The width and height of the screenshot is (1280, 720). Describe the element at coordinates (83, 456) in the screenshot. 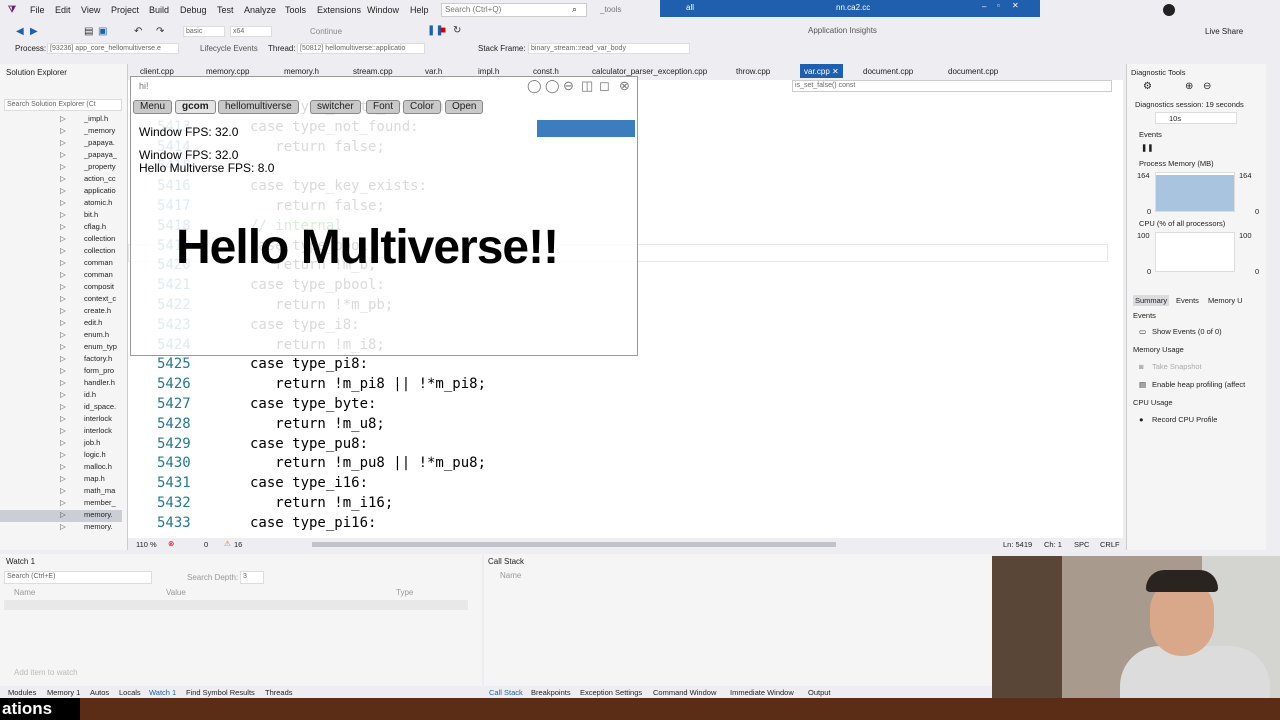

I see `tree-item: ▷ logic.h` at that location.